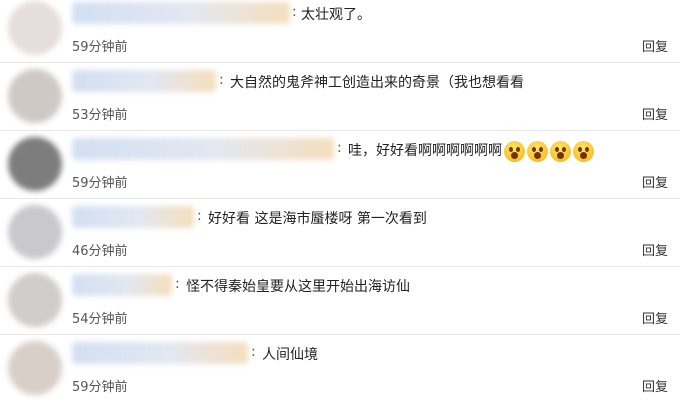 The width and height of the screenshot is (680, 410). I want to click on comment-time: 54分钟前, so click(100, 319).